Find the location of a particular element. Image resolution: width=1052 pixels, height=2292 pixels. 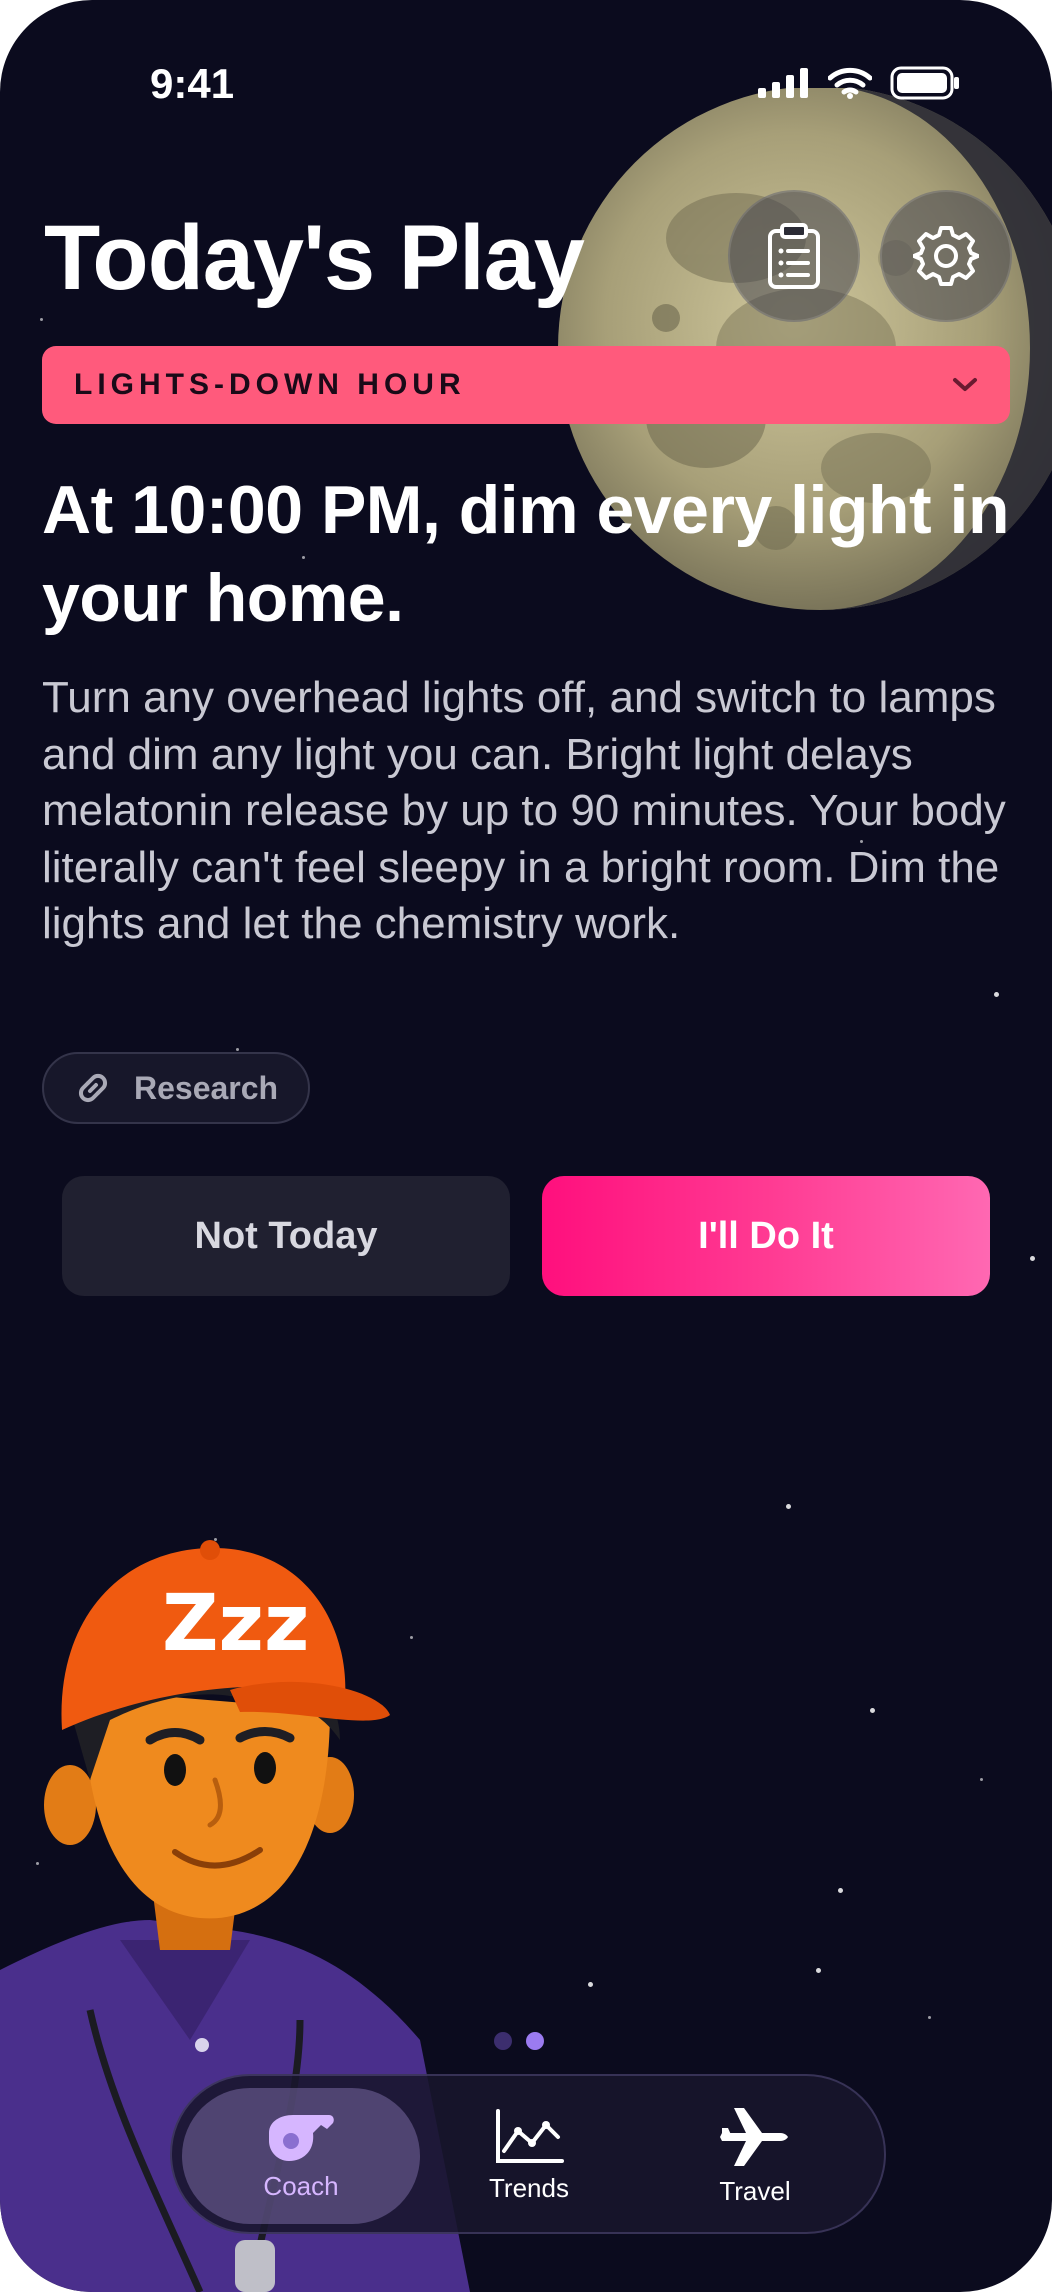

ill-do-it-button: I'll Do It is located at coordinates (766, 1236).